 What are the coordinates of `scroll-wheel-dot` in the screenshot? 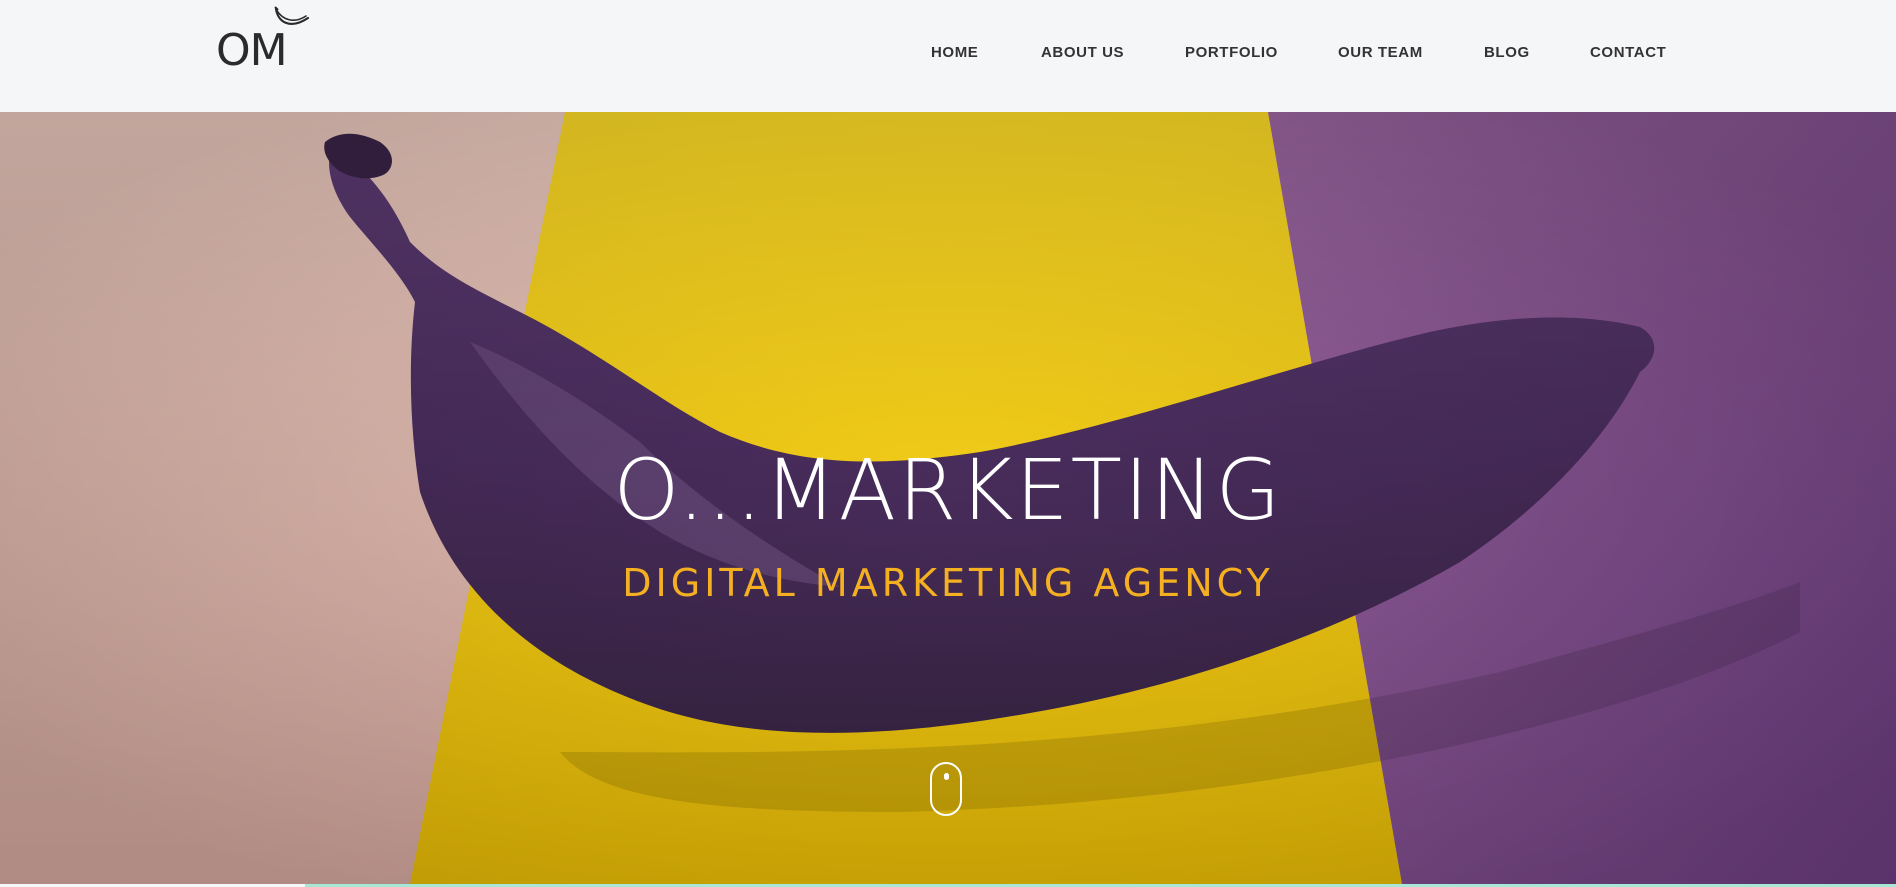 It's located at (946, 776).